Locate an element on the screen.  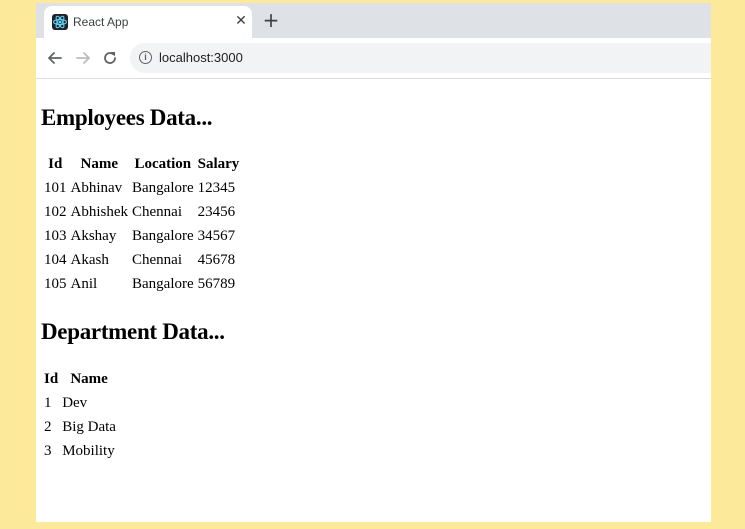
cell-id: 103 is located at coordinates (55, 235).